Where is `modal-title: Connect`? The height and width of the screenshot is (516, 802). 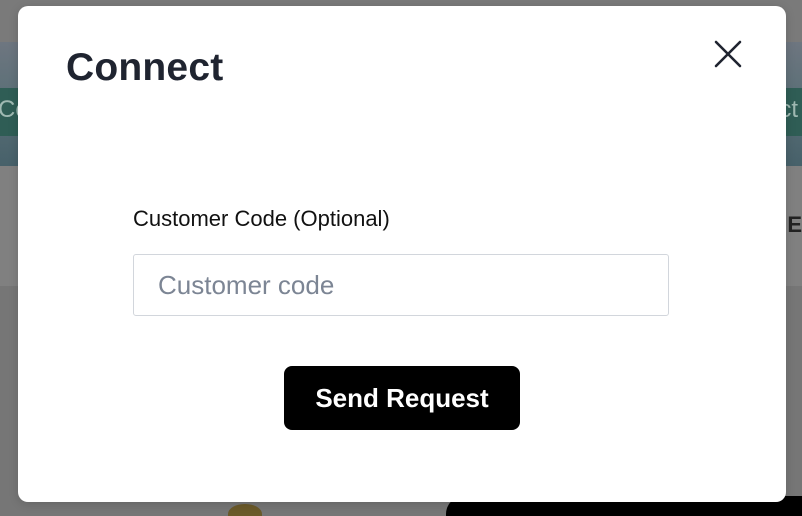 modal-title: Connect is located at coordinates (145, 67).